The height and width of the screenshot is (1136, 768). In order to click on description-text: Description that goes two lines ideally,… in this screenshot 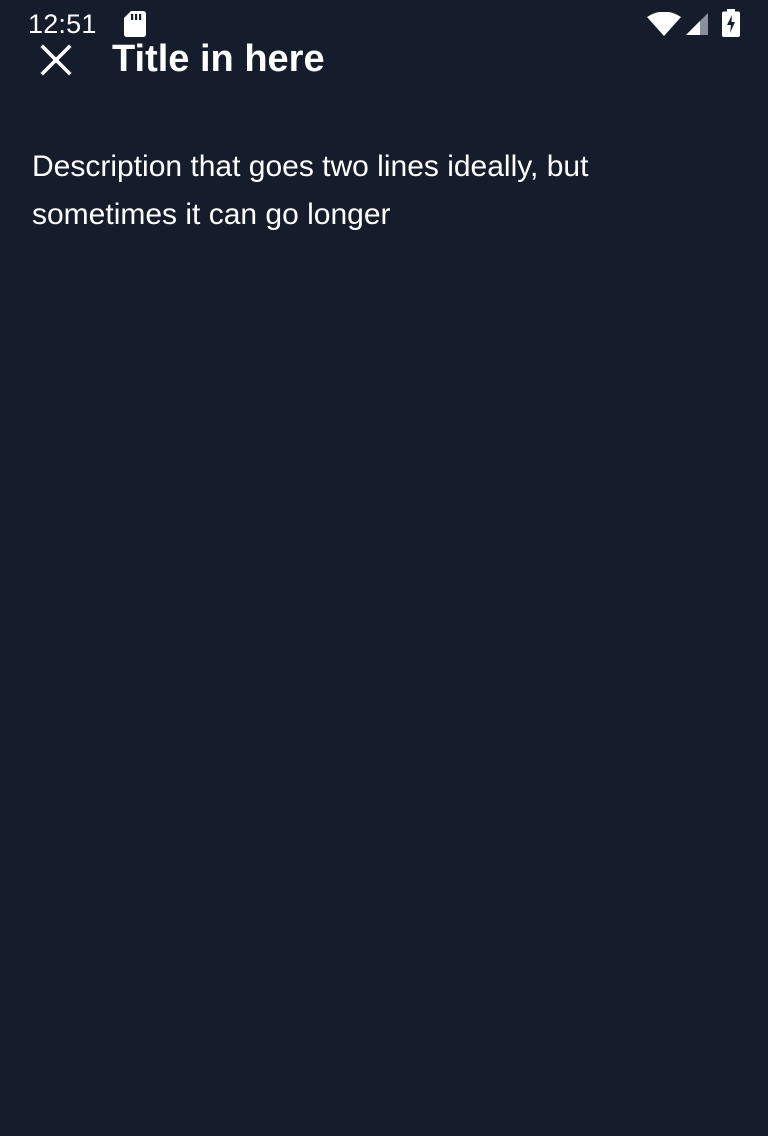, I will do `click(310, 190)`.